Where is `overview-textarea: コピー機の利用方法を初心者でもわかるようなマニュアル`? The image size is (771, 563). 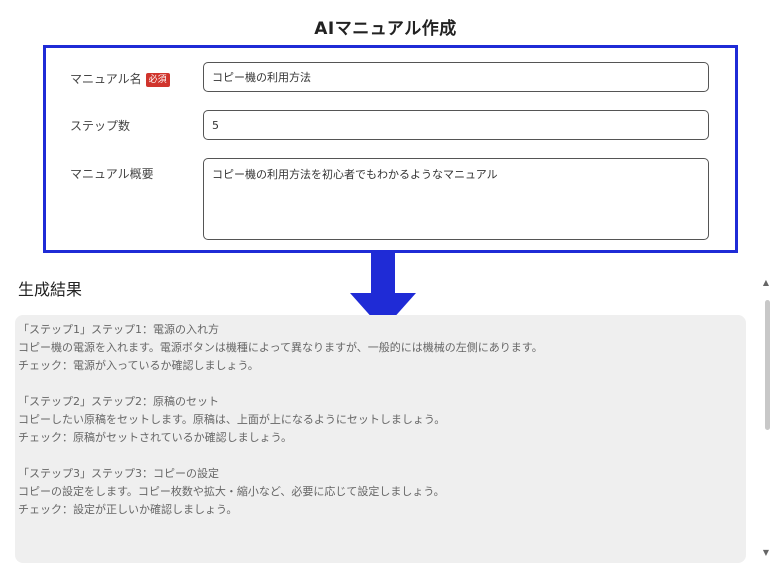 overview-textarea: コピー機の利用方法を初心者でもわかるようなマニュアル is located at coordinates (456, 199).